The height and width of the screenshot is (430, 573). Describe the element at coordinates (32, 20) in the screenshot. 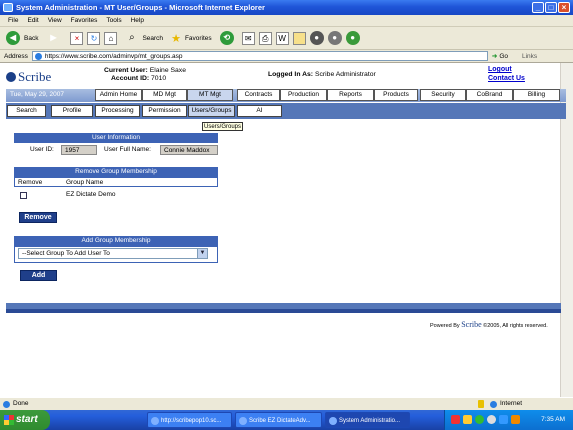

I see `menu-edit: Edit` at that location.